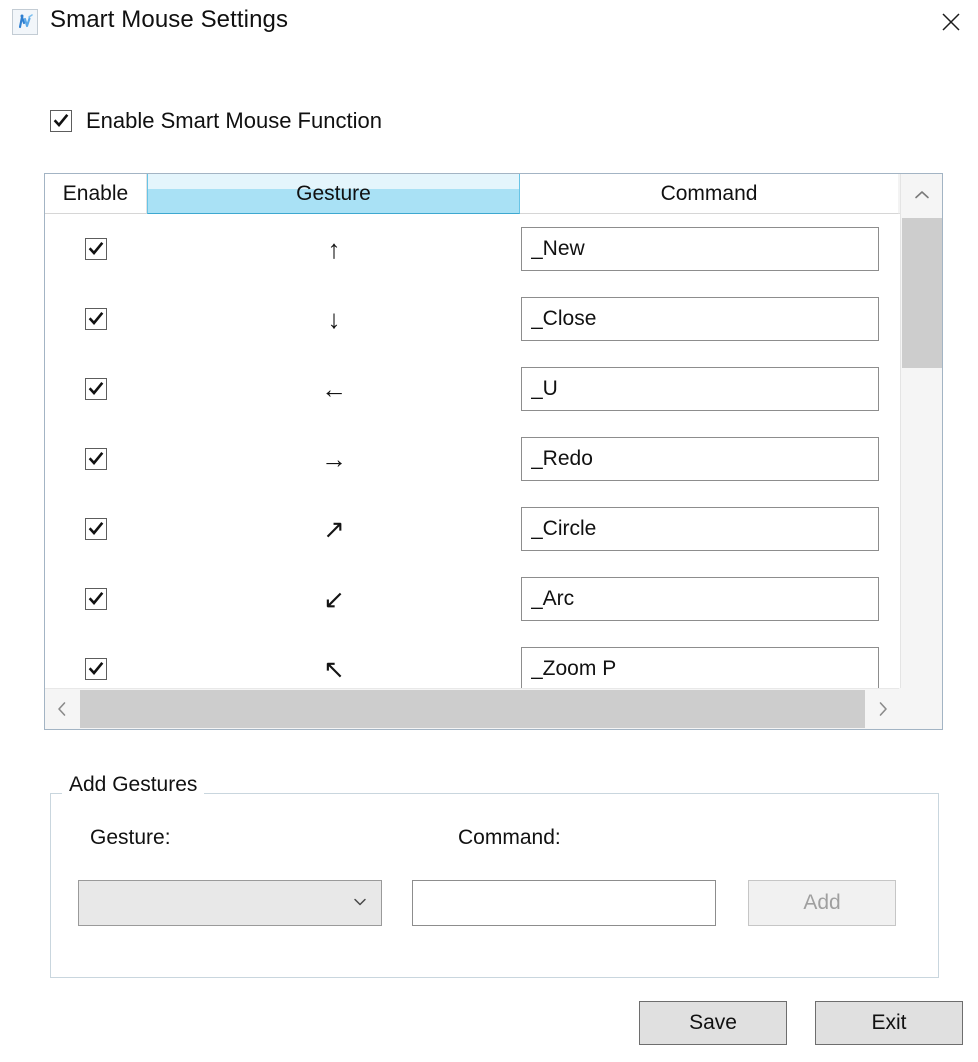 The width and height of the screenshot is (978, 1062). Describe the element at coordinates (564, 903) in the screenshot. I see `add-command-input` at that location.